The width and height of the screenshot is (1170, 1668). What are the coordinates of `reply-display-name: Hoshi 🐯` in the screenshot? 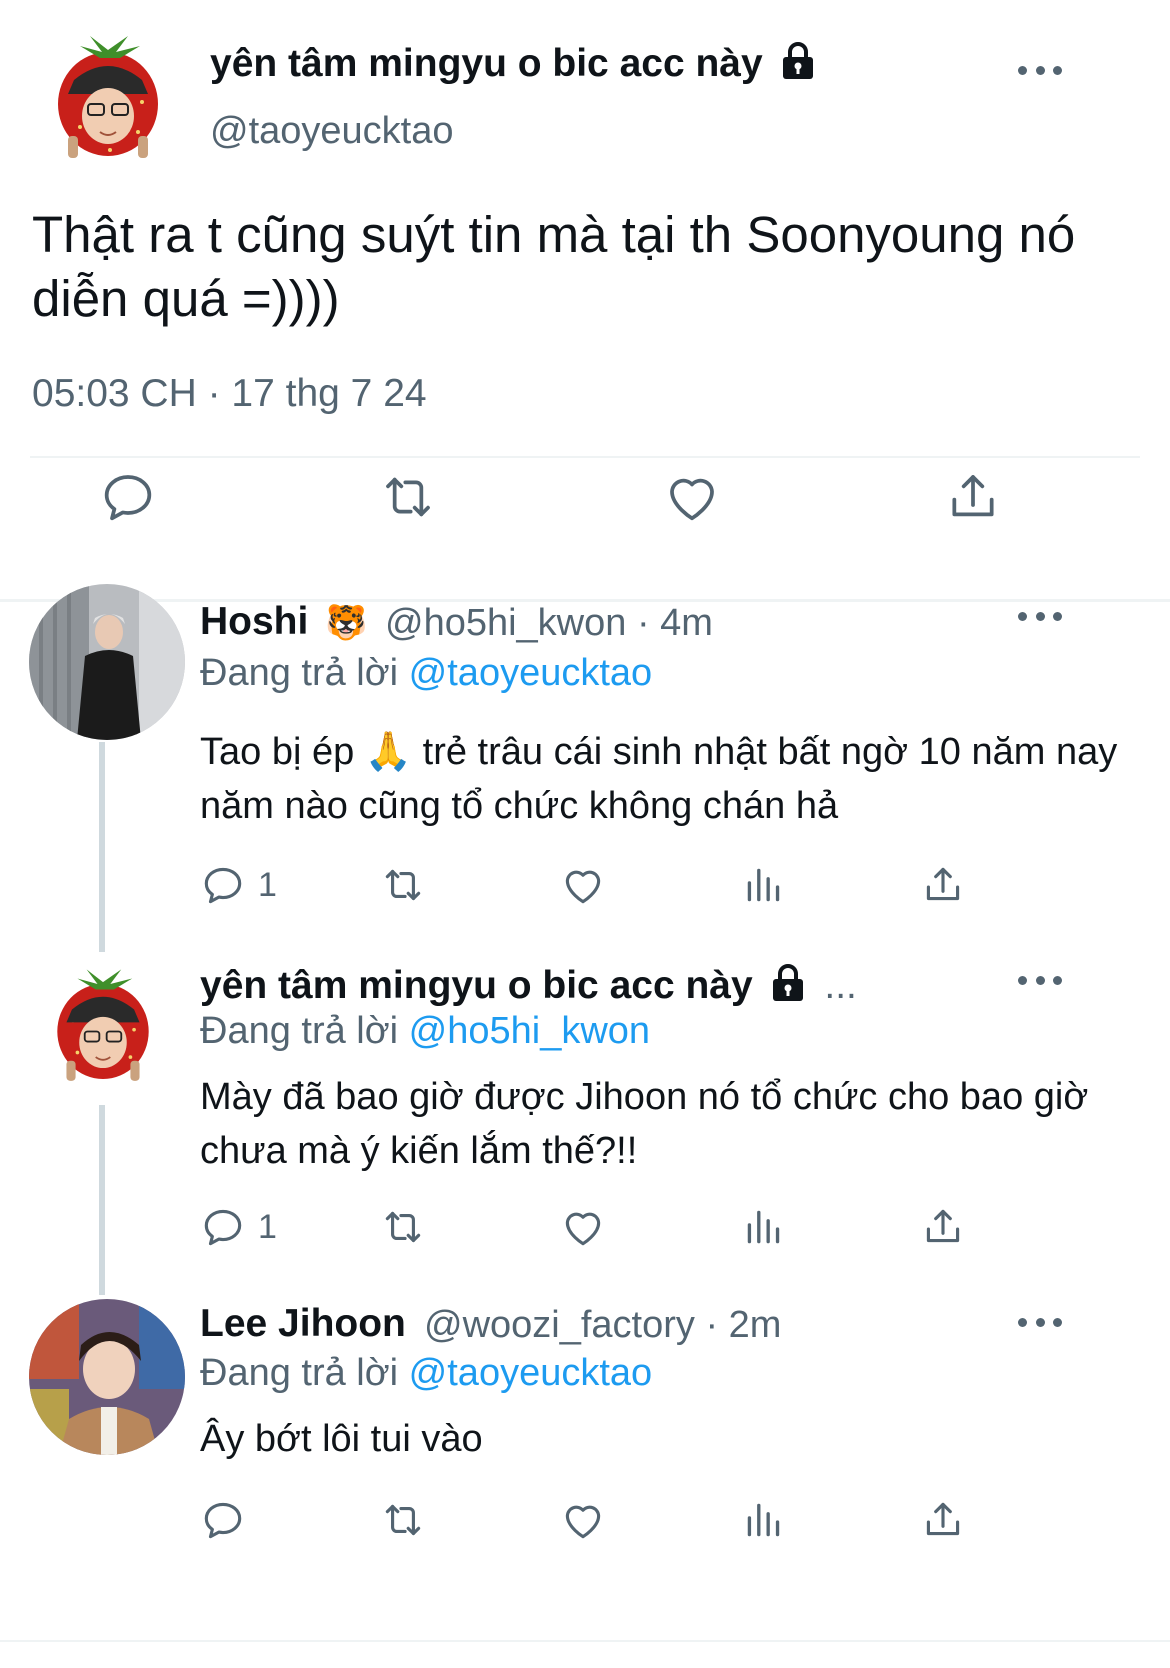 It's located at (284, 622).